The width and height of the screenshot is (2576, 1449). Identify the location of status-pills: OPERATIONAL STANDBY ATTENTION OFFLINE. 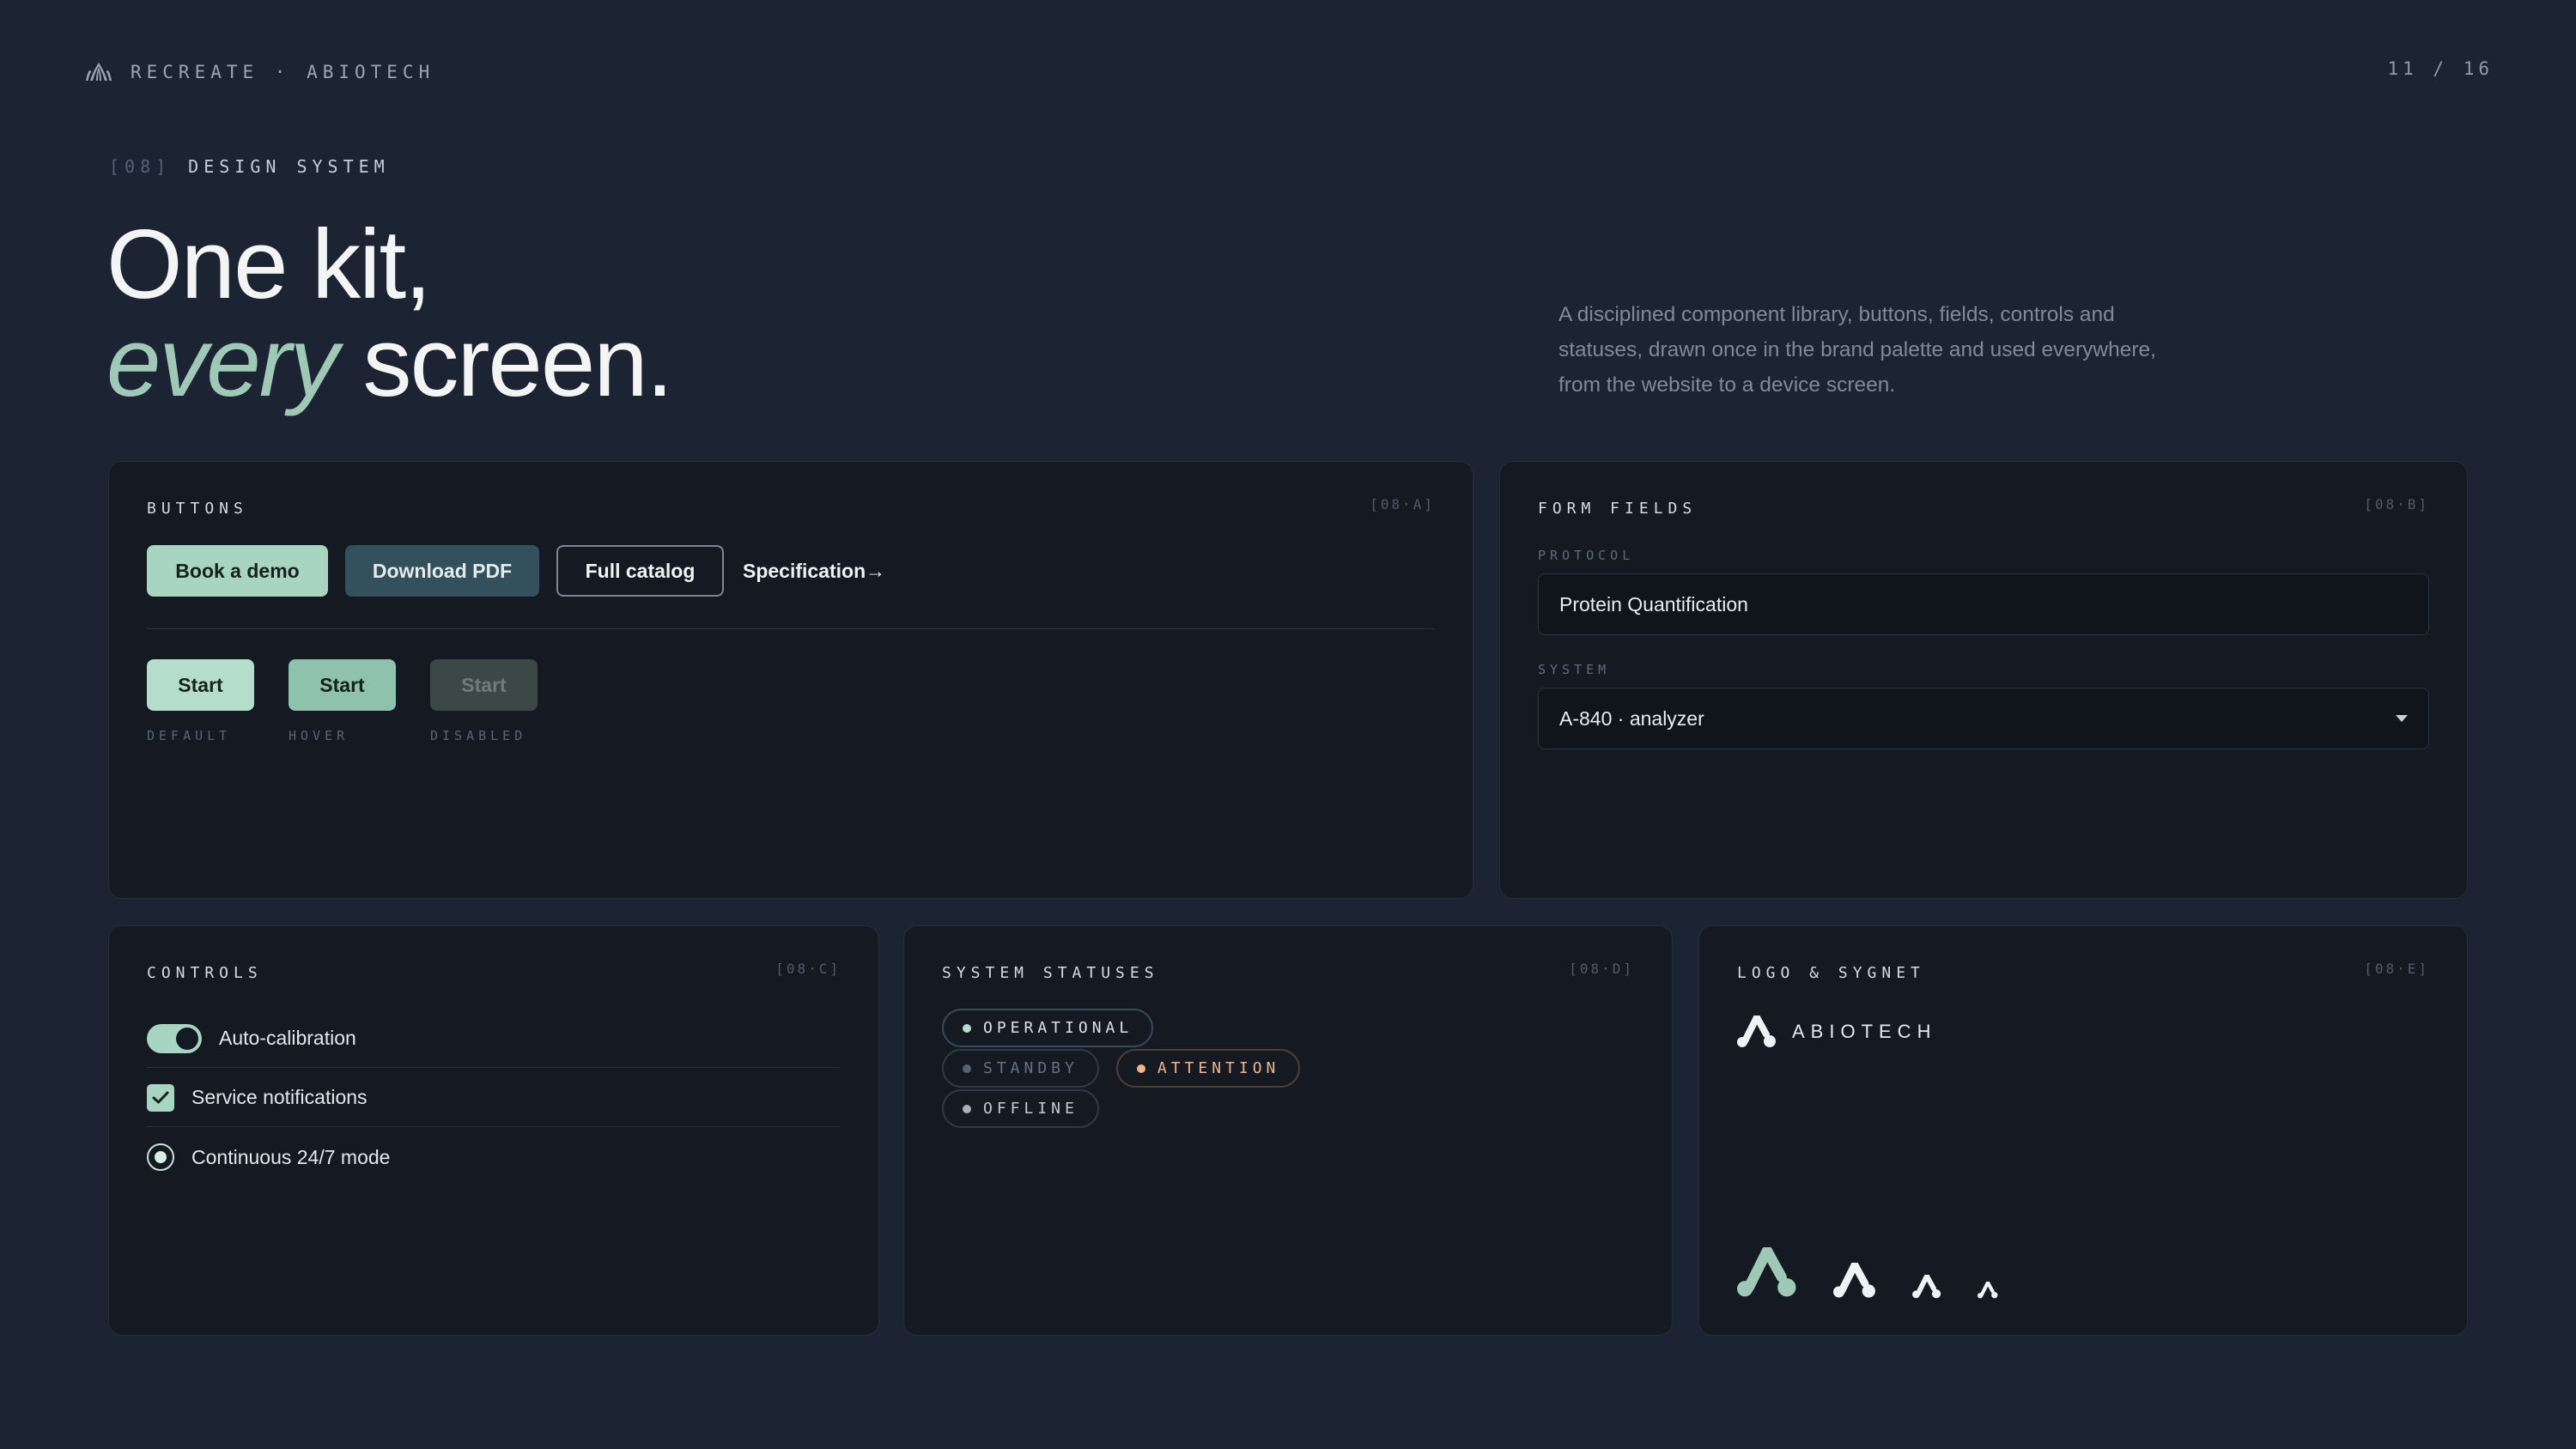
(1131, 1068).